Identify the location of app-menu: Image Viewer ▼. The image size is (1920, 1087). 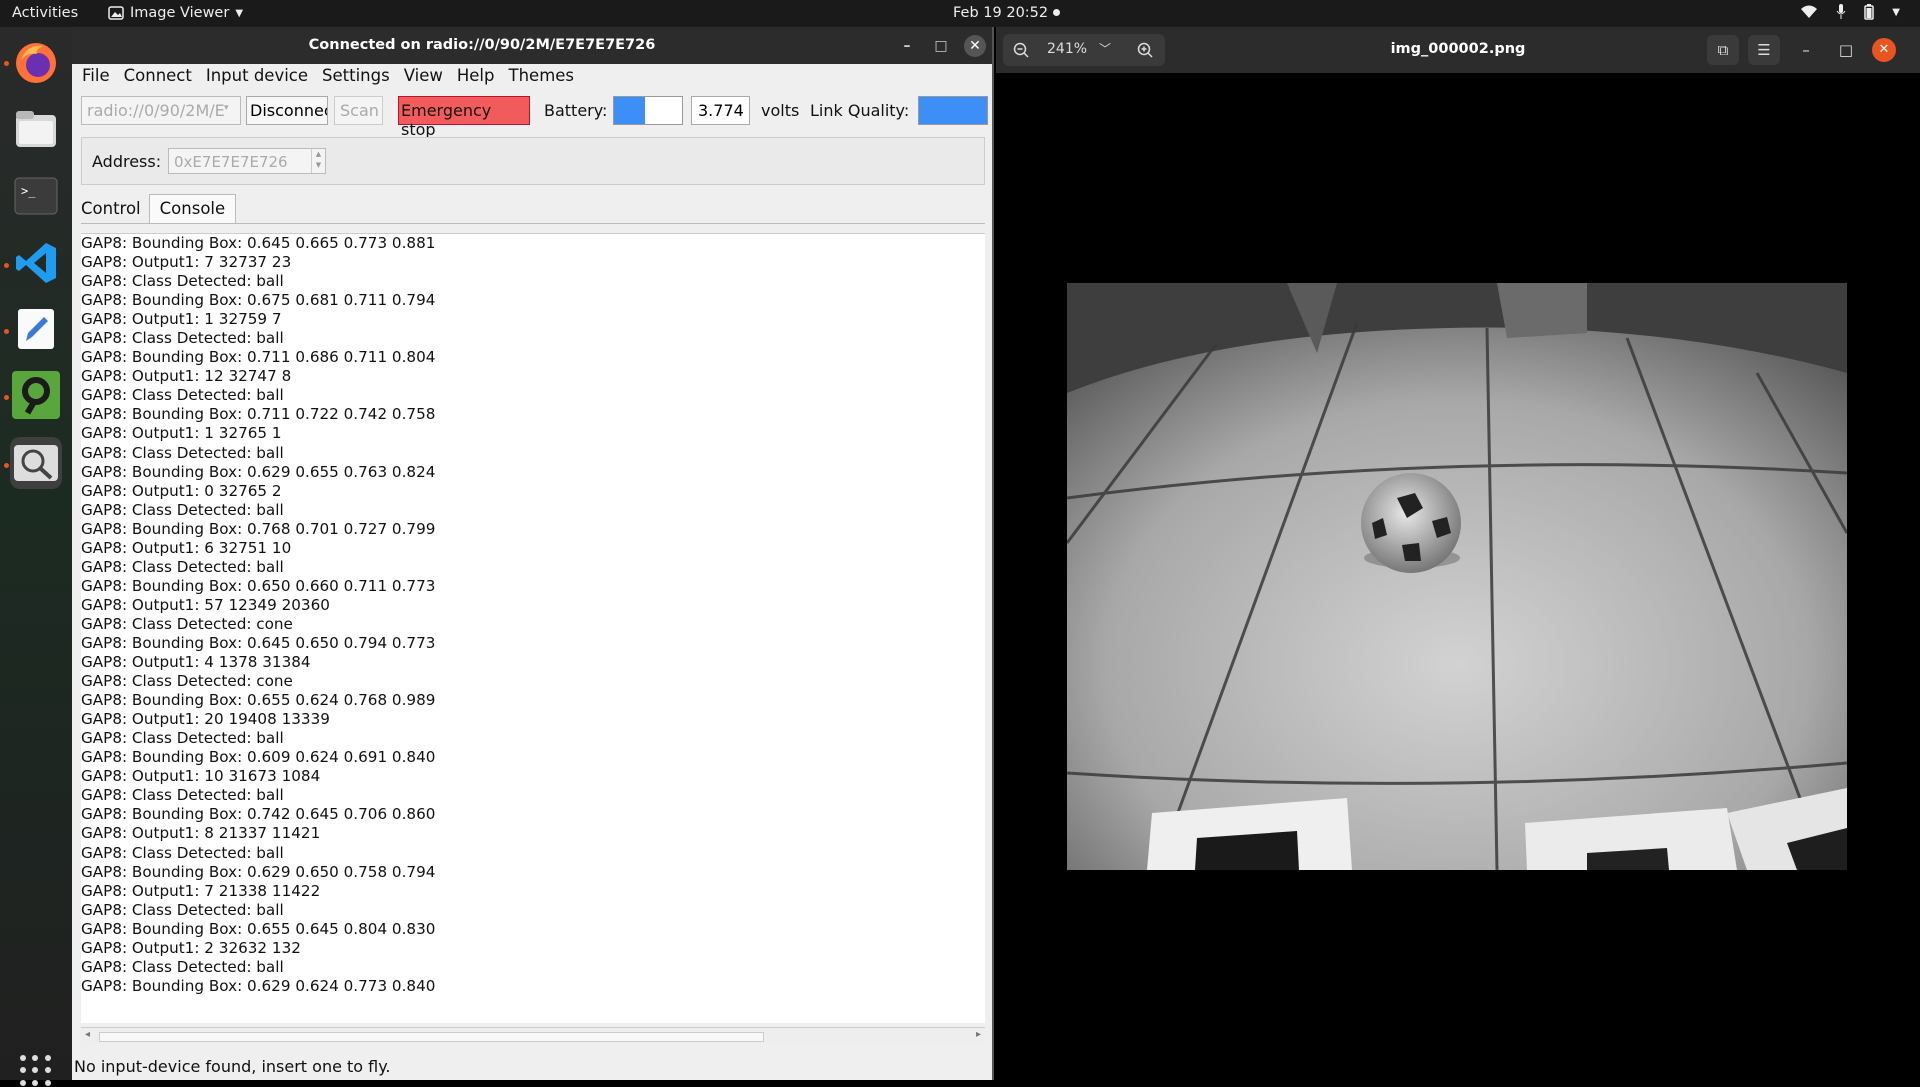
(175, 13).